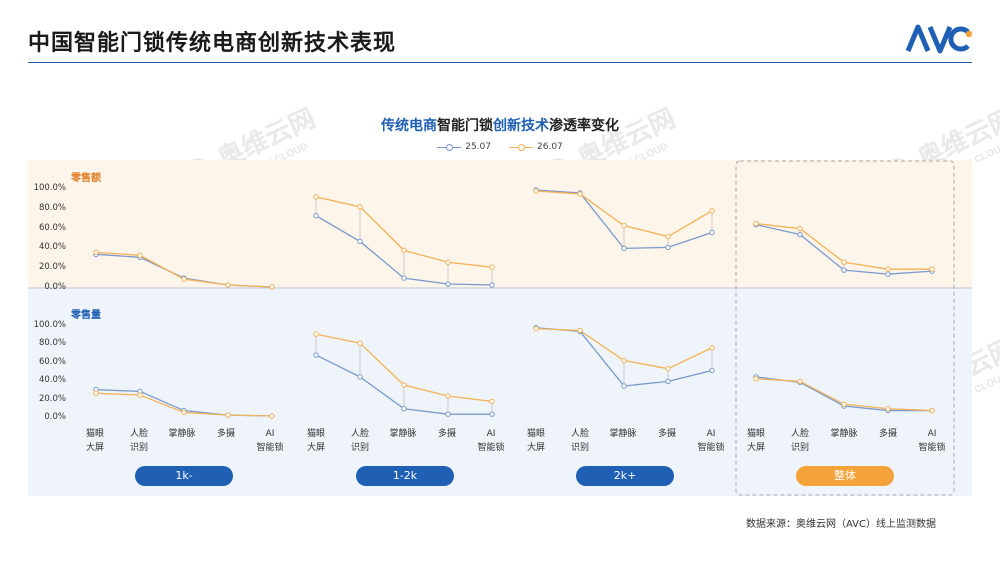  What do you see at coordinates (625, 476) in the screenshot?
I see `group-pill-2k-plus: 2k+` at bounding box center [625, 476].